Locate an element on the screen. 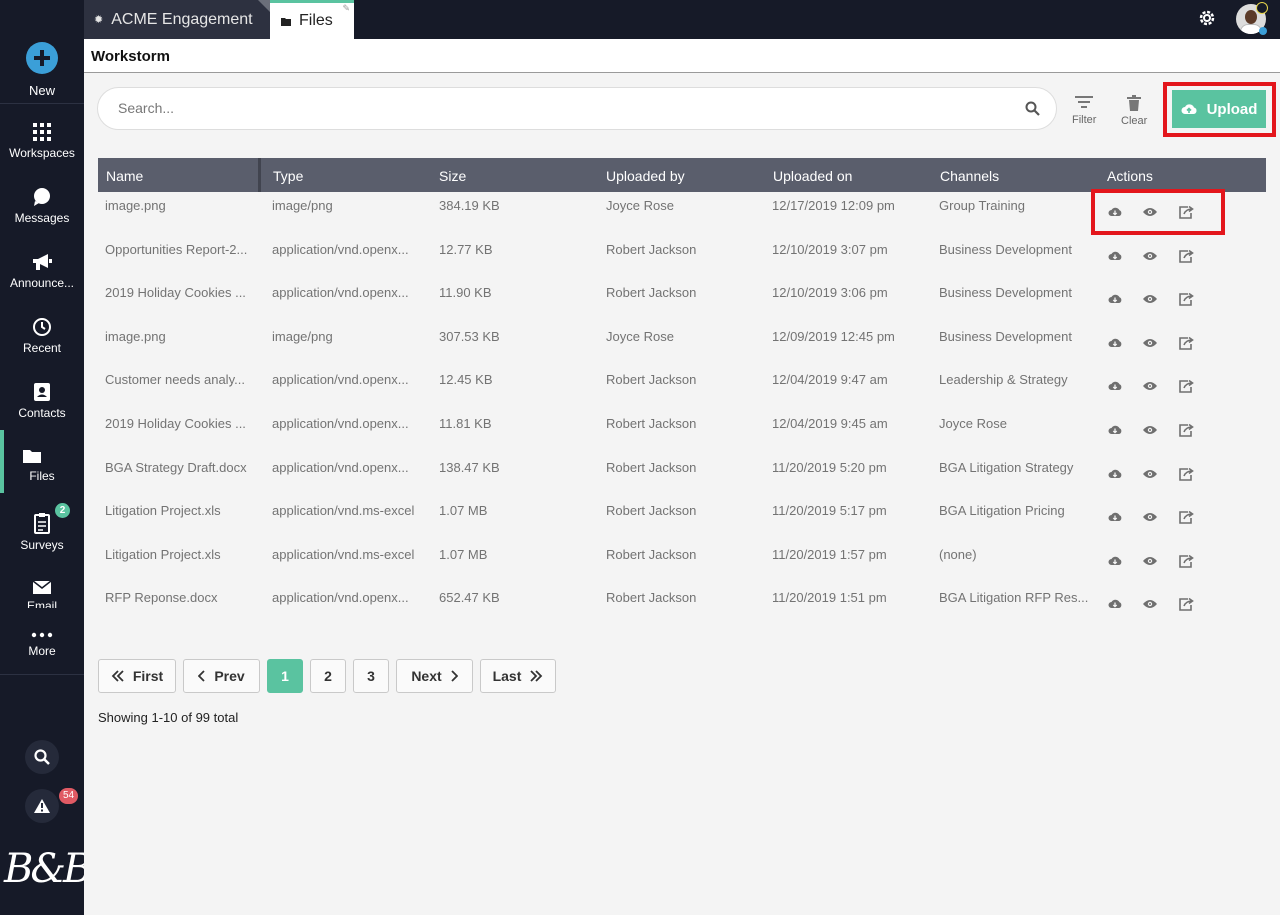  column-header-channels: Channels is located at coordinates (969, 176).